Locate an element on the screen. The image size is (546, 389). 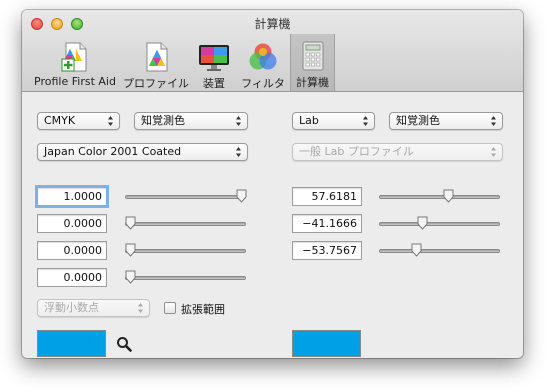
left-channel-2-slider is located at coordinates (185, 223).